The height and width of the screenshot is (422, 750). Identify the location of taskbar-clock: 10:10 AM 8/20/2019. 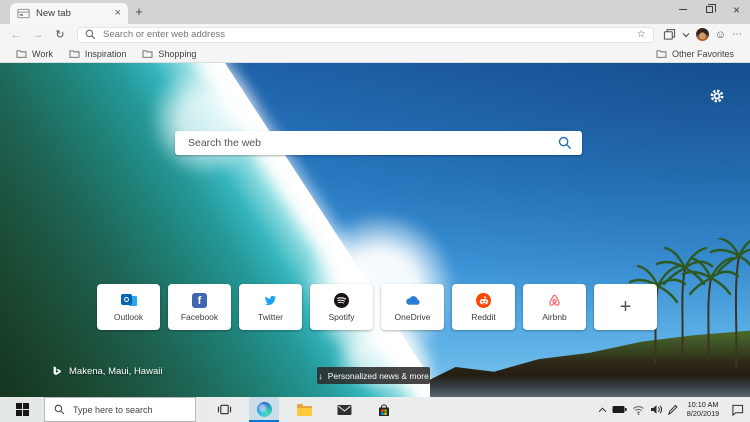
(703, 409).